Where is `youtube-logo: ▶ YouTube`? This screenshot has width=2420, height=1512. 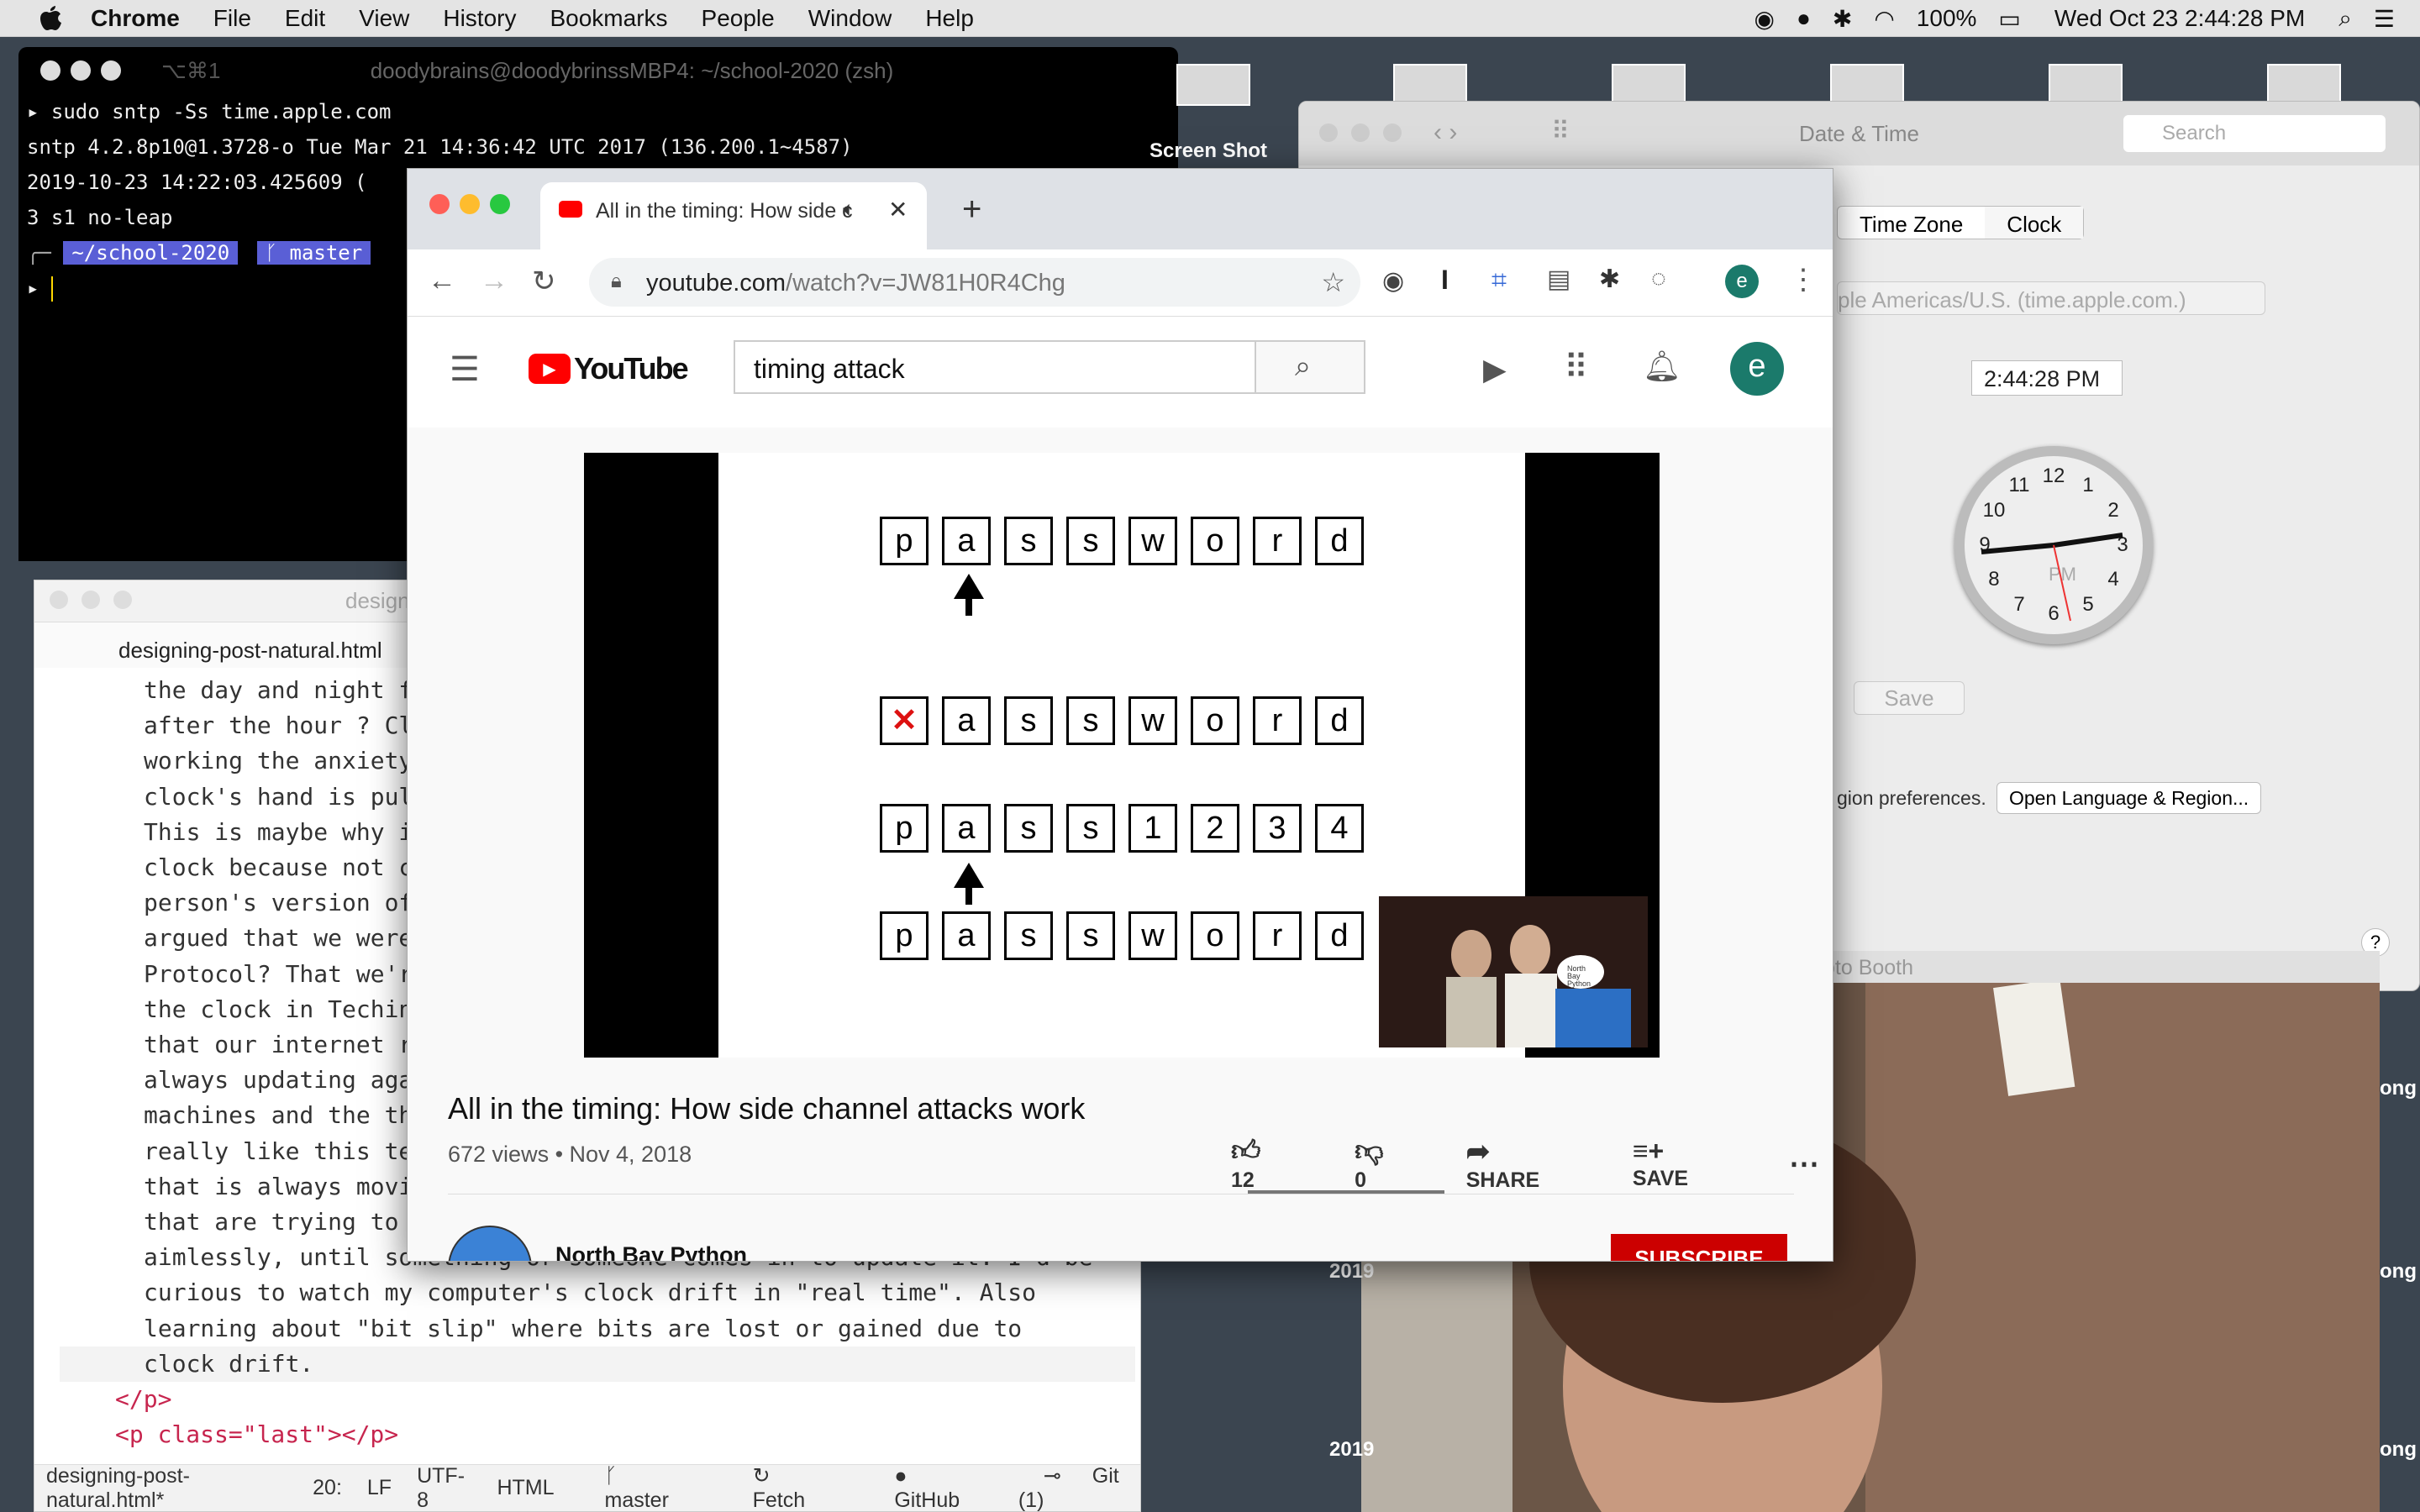
youtube-logo: ▶ YouTube is located at coordinates (609, 368).